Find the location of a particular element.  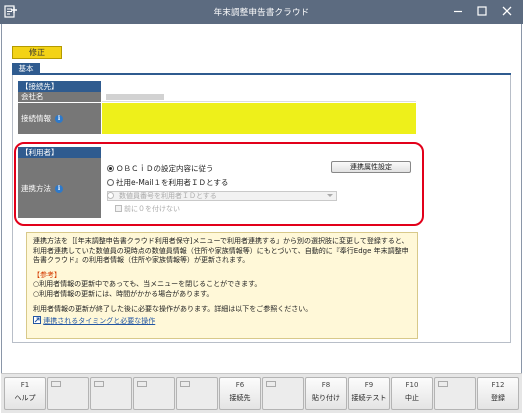

maximize-icon is located at coordinates (482, 11).